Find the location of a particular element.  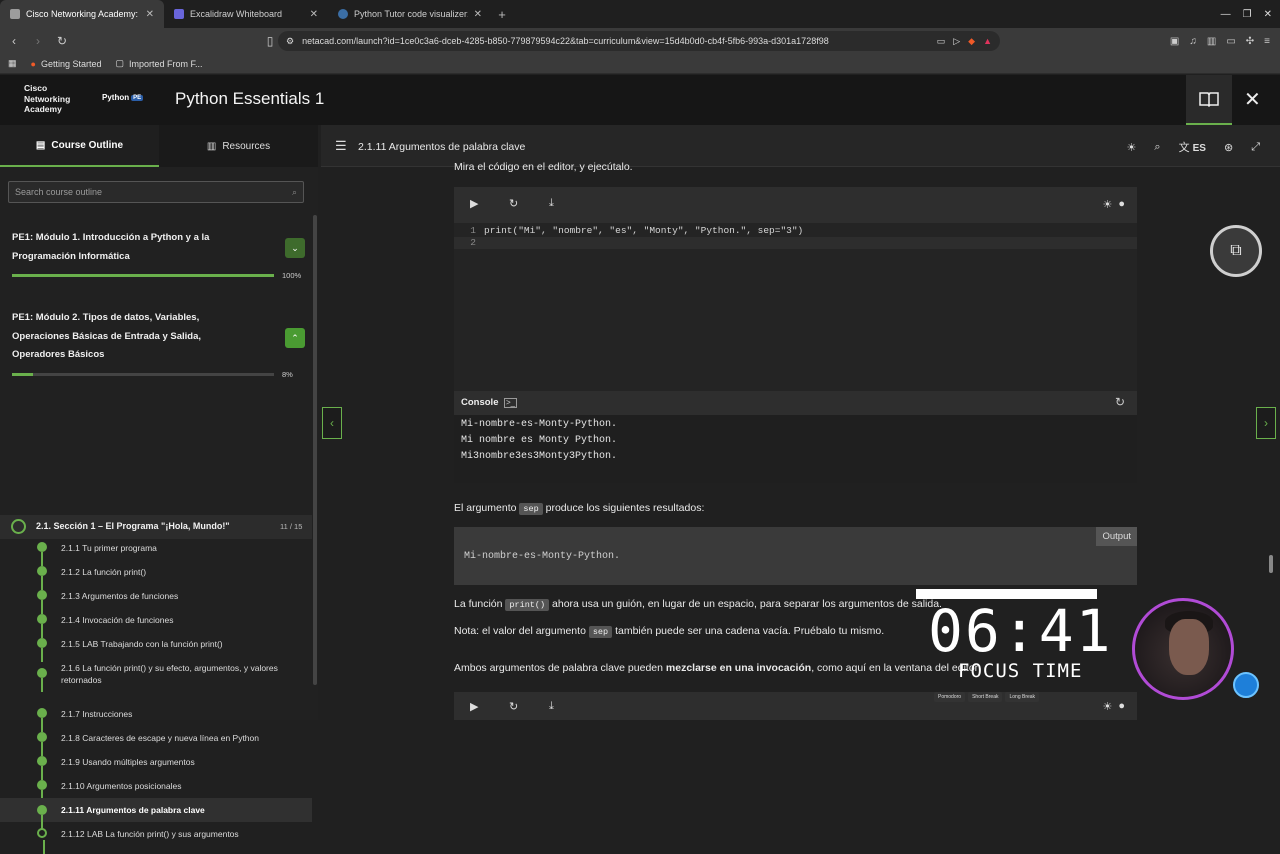

mode-pomodoro: Pomodoro is located at coordinates (950, 697).